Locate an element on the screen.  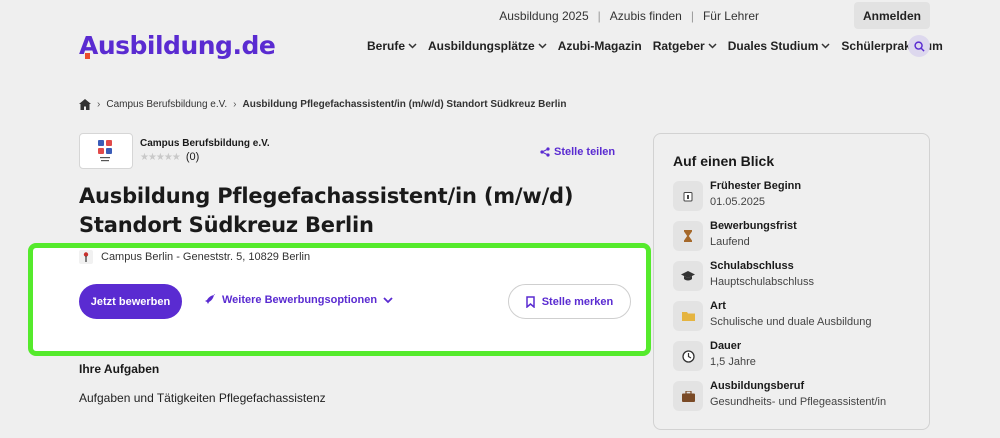
logo-accent-mark is located at coordinates (87, 56).